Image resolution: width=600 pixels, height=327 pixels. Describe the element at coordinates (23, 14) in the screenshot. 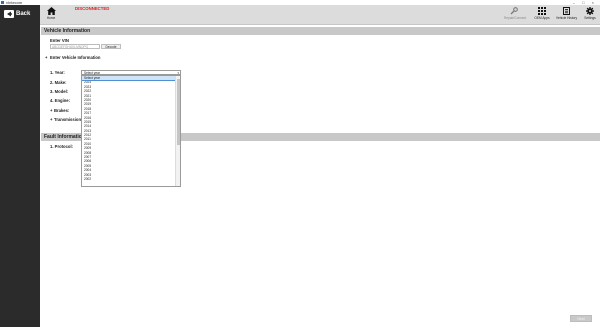

I see `back-label: Back` at that location.